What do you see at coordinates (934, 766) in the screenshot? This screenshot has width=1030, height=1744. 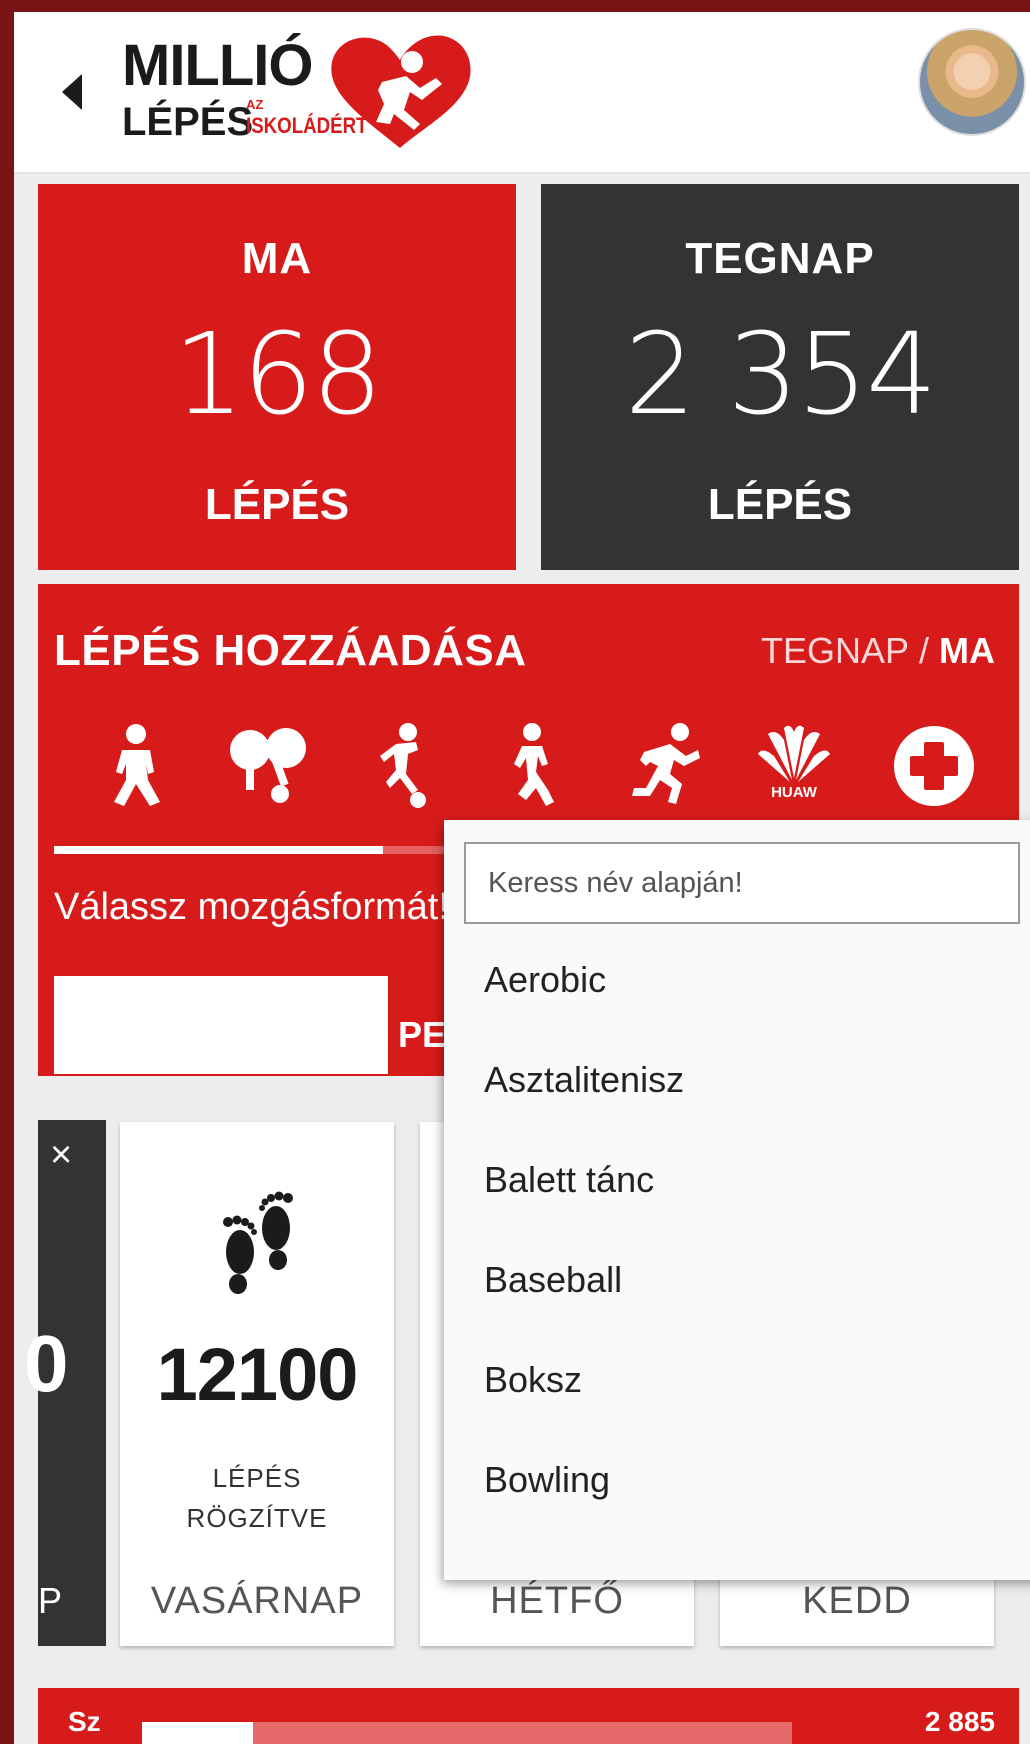 I see `add-activity-plus-button` at bounding box center [934, 766].